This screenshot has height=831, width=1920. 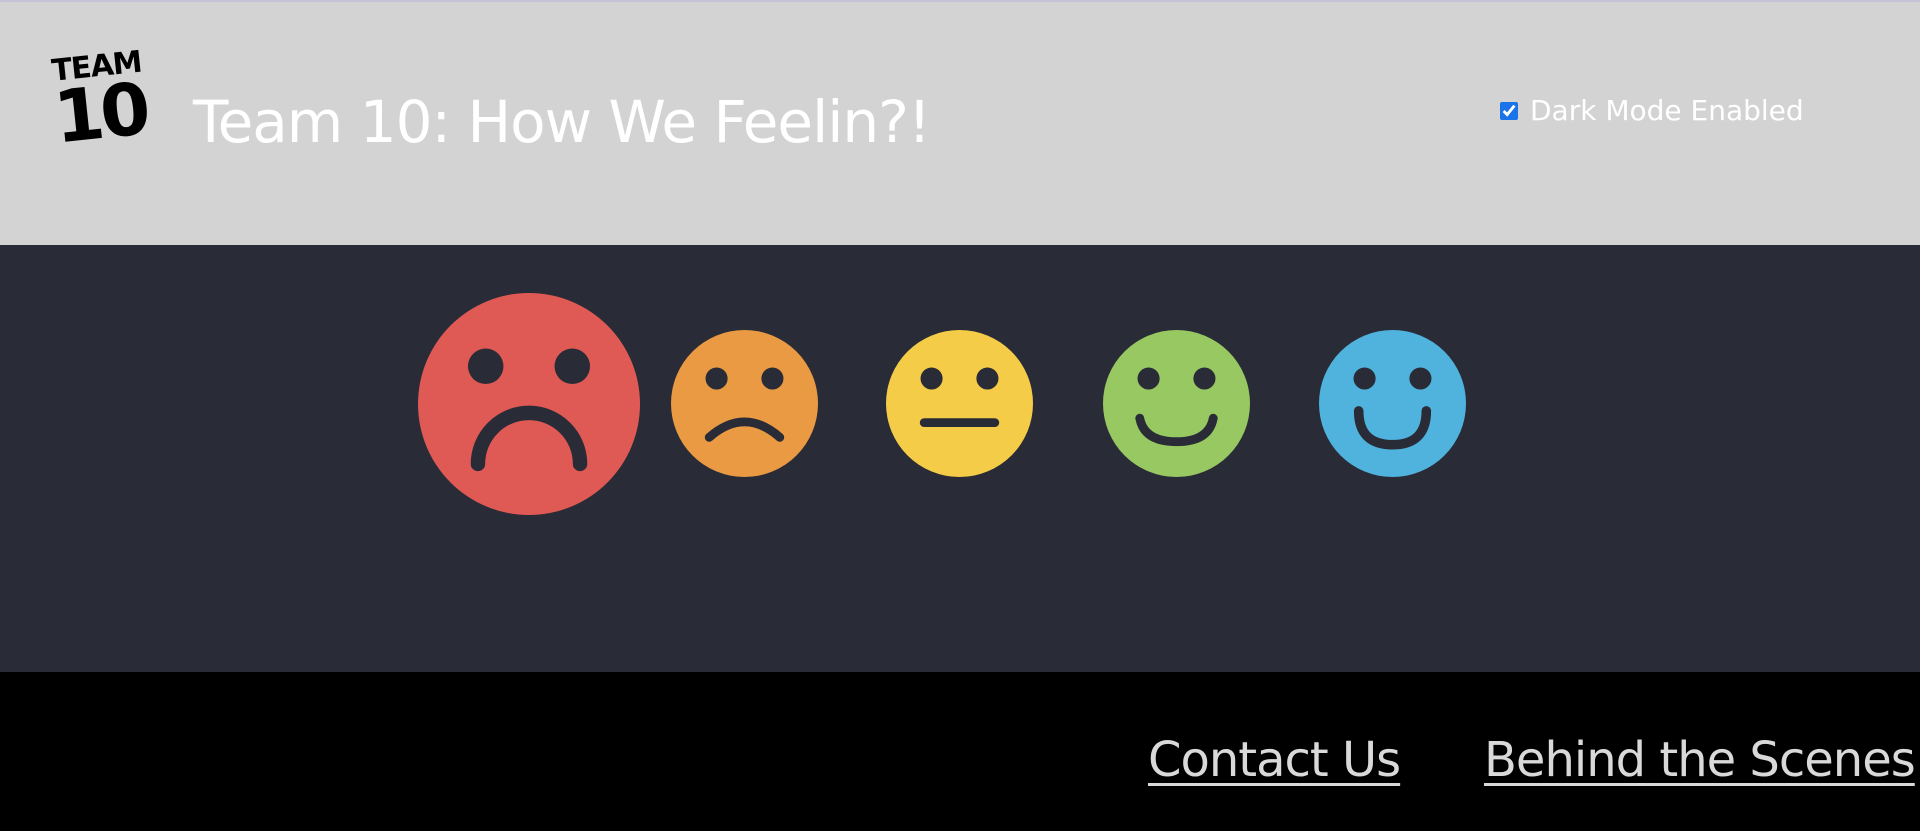 What do you see at coordinates (959, 403) in the screenshot?
I see `neutral-face-icon` at bounding box center [959, 403].